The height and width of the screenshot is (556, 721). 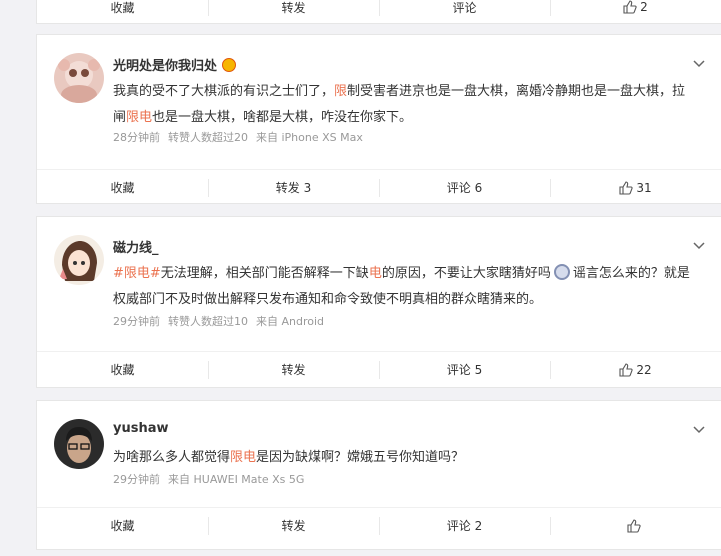 I want to click on comment-button: 评论 6, so click(x=464, y=187).